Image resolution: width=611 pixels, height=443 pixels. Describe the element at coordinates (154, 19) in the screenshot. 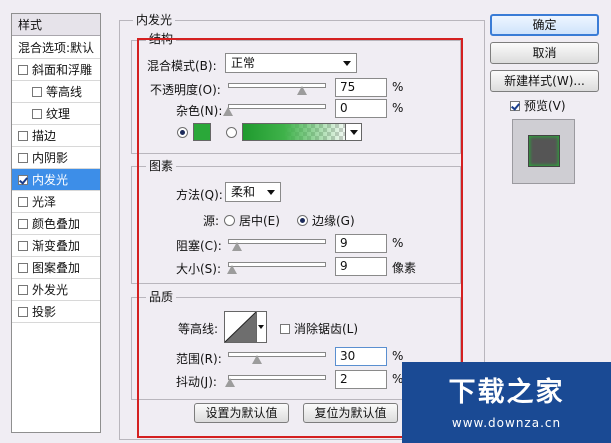

I see `inner-glow-title: 内发光` at that location.